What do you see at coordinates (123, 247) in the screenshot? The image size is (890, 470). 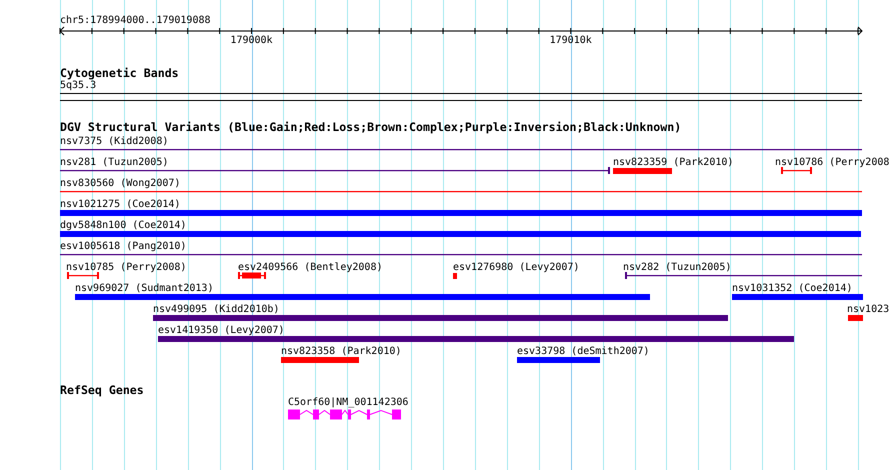 I see `variant-label: esv1005618 (Pang2010)` at bounding box center [123, 247].